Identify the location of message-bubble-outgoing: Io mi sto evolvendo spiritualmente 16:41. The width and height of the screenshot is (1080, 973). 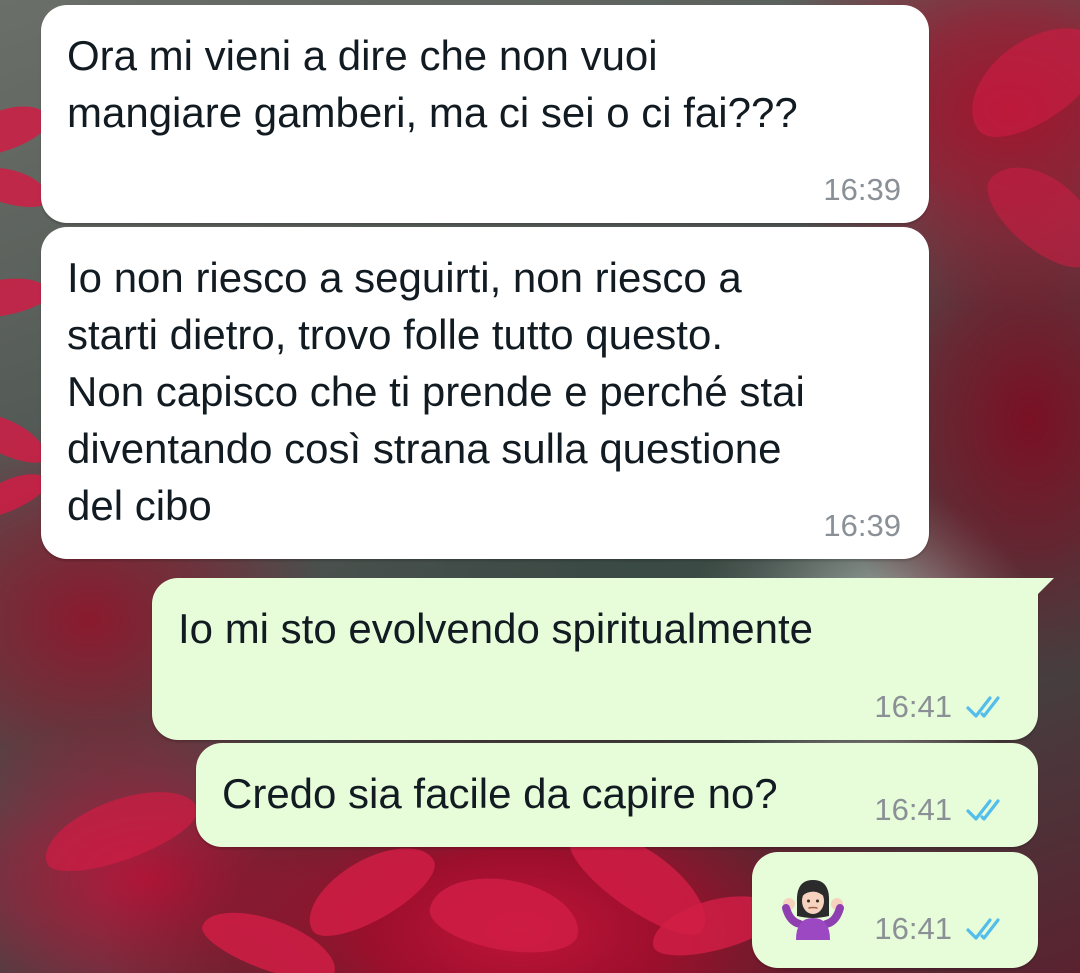
(603, 659).